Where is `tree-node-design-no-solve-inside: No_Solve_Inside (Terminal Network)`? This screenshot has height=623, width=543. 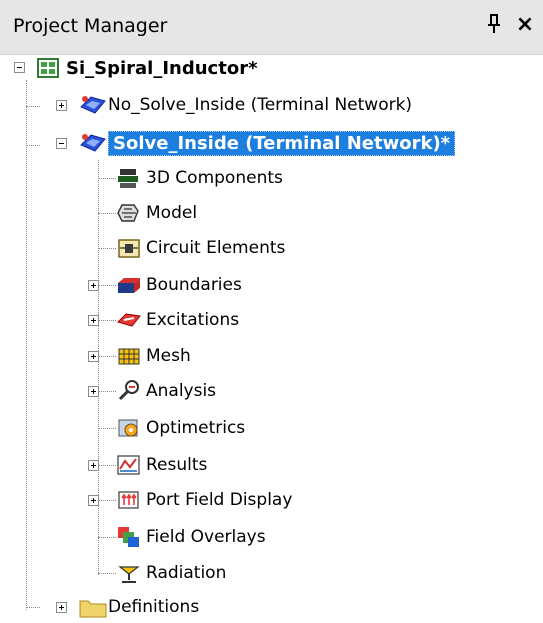
tree-node-design-no-solve-inside: No_Solve_Inside (Terminal Network) is located at coordinates (245, 105).